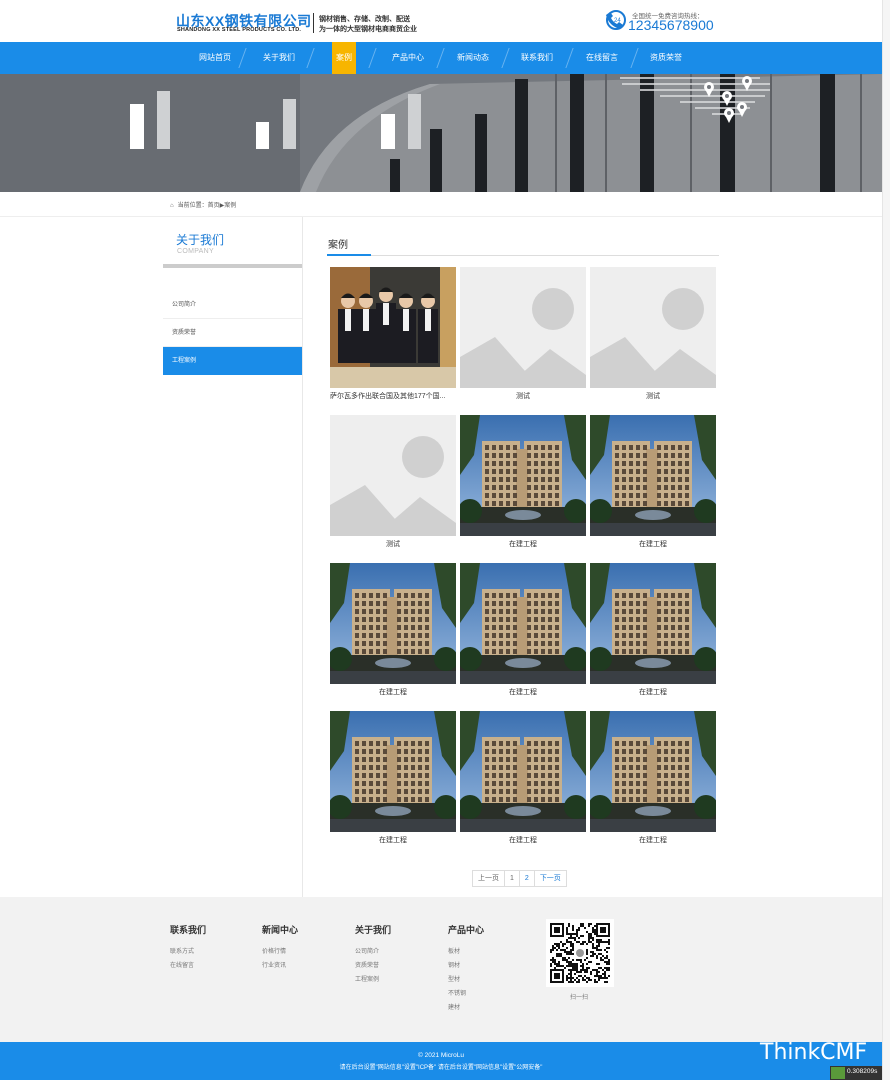  Describe the element at coordinates (195, 251) in the screenshot. I see `sidebar-subtitle: COMPANY` at that location.